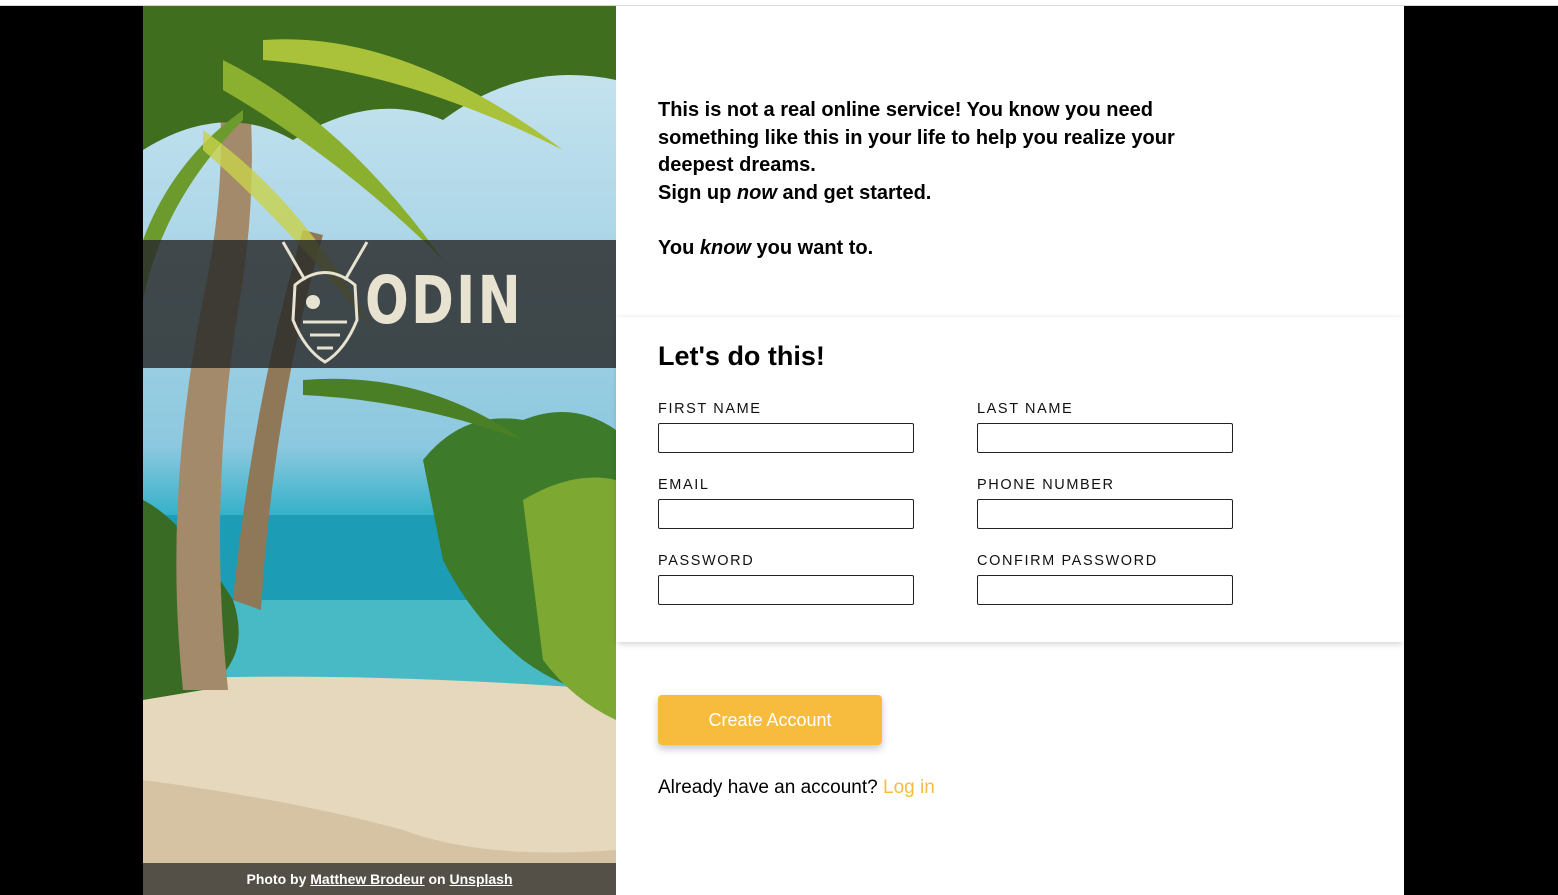 The height and width of the screenshot is (895, 1558). I want to click on phone-number-field: PHONE NUMBER, so click(1105, 503).